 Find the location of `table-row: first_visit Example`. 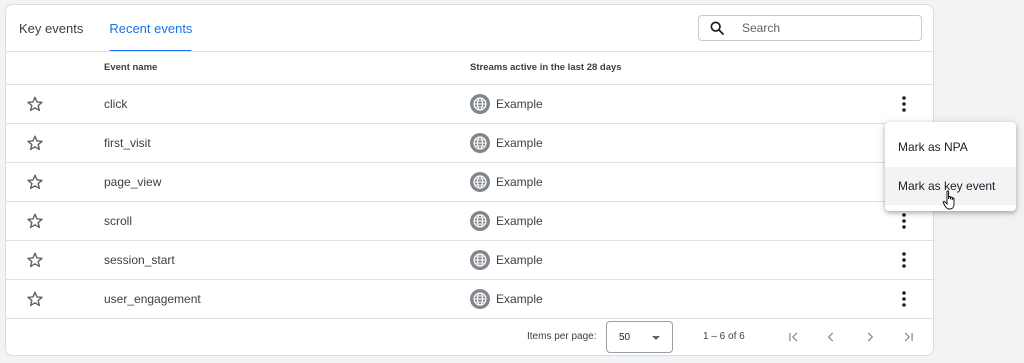

table-row: first_visit Example is located at coordinates (469, 143).